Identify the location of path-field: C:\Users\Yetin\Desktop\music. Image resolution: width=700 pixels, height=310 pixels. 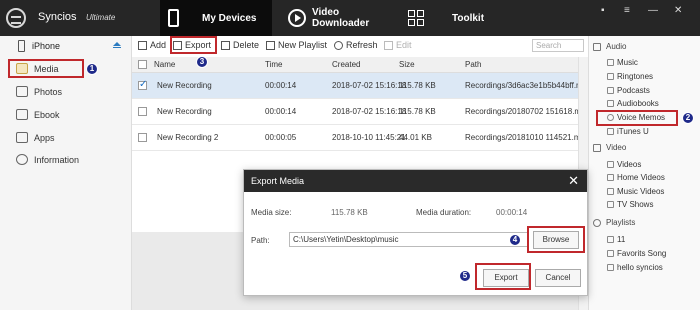
(409, 239).